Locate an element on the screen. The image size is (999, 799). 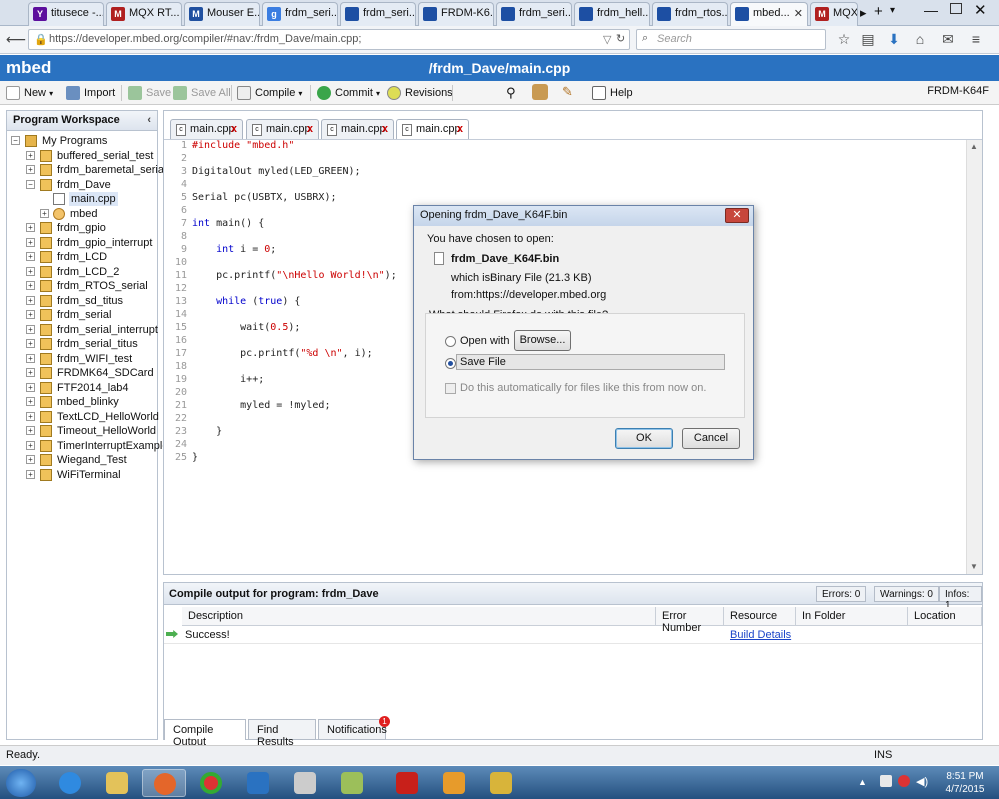
mbed-logo: mbed is located at coordinates (28, 68).